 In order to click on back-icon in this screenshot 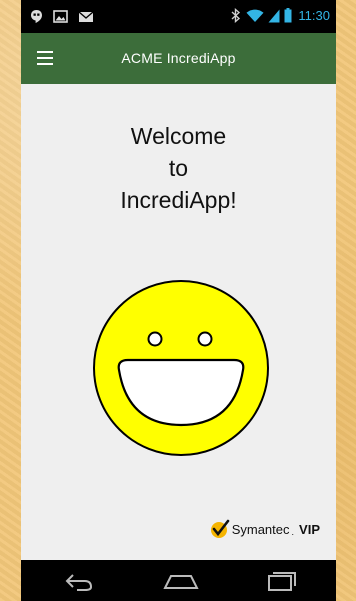, I will do `click(79, 582)`.